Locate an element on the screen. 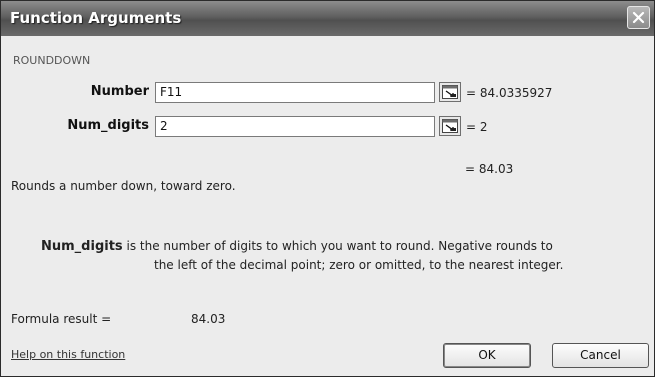  title-bar: Function Arguments is located at coordinates (327, 18).